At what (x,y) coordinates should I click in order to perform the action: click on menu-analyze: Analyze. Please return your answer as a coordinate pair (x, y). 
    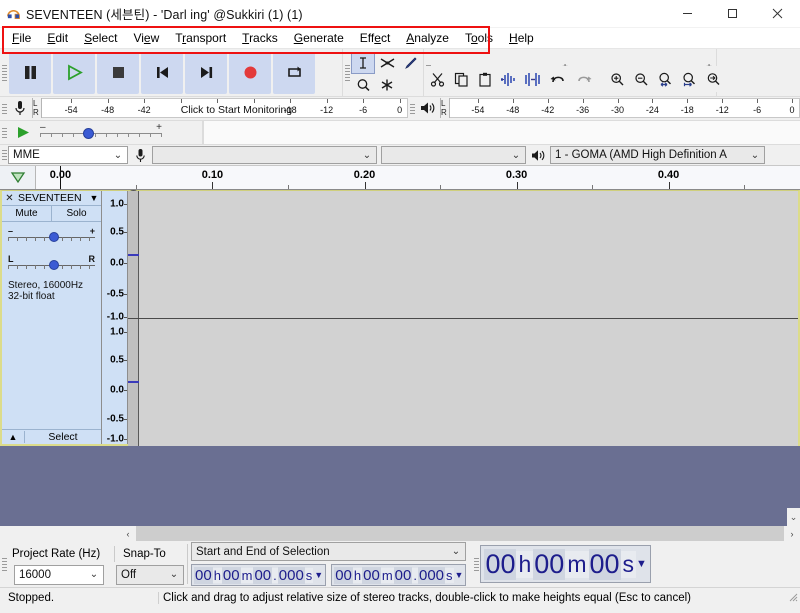
    Looking at the image, I should click on (427, 38).